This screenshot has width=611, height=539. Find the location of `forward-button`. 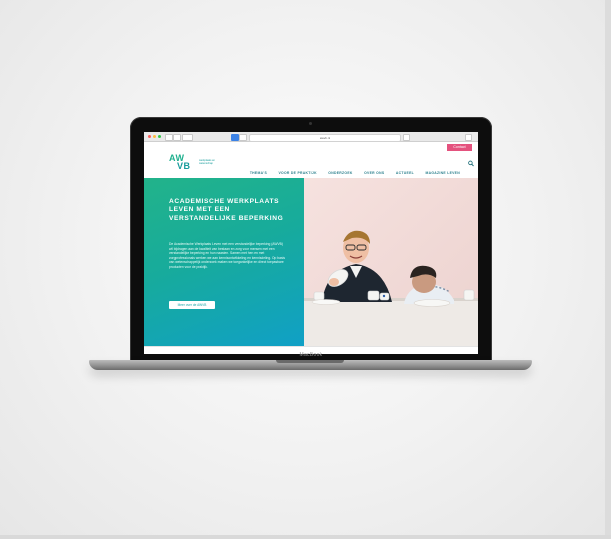

forward-button is located at coordinates (177, 137).